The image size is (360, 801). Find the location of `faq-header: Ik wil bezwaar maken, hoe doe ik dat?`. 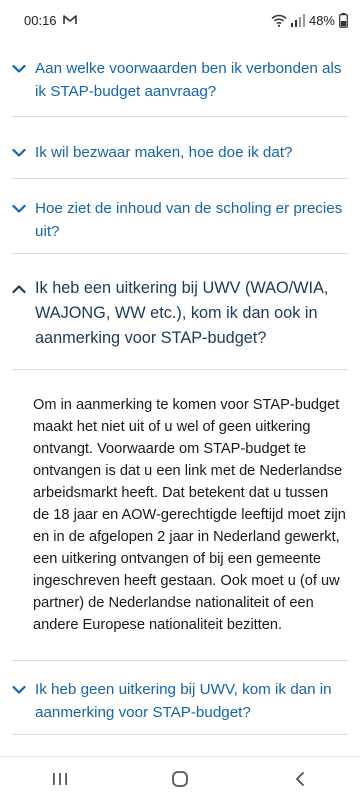

faq-header: Ik wil bezwaar maken, hoe doe ik dat? is located at coordinates (180, 152).